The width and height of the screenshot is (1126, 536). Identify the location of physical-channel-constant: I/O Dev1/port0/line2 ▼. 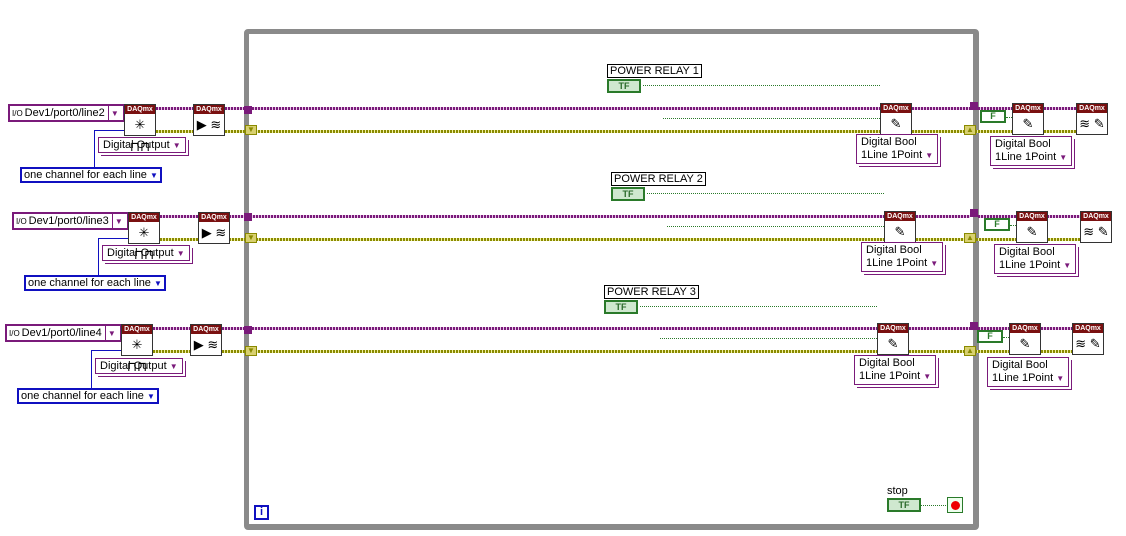
(66, 113).